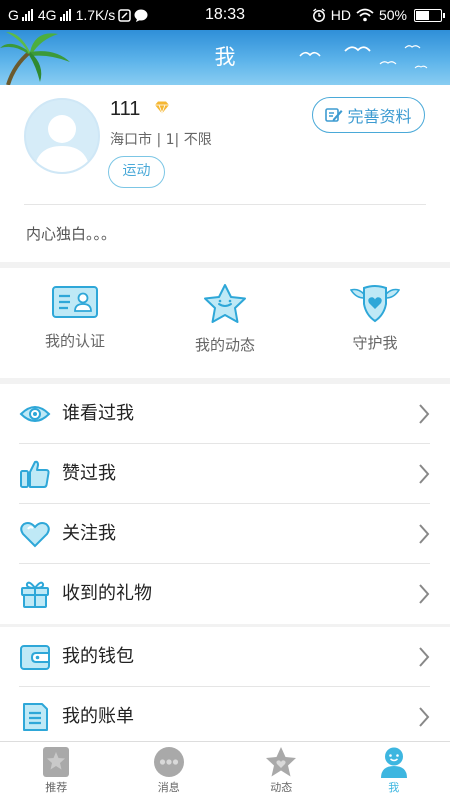 The height and width of the screenshot is (800, 450). Describe the element at coordinates (168, 787) in the screenshot. I see `nav-label: 消息` at that location.